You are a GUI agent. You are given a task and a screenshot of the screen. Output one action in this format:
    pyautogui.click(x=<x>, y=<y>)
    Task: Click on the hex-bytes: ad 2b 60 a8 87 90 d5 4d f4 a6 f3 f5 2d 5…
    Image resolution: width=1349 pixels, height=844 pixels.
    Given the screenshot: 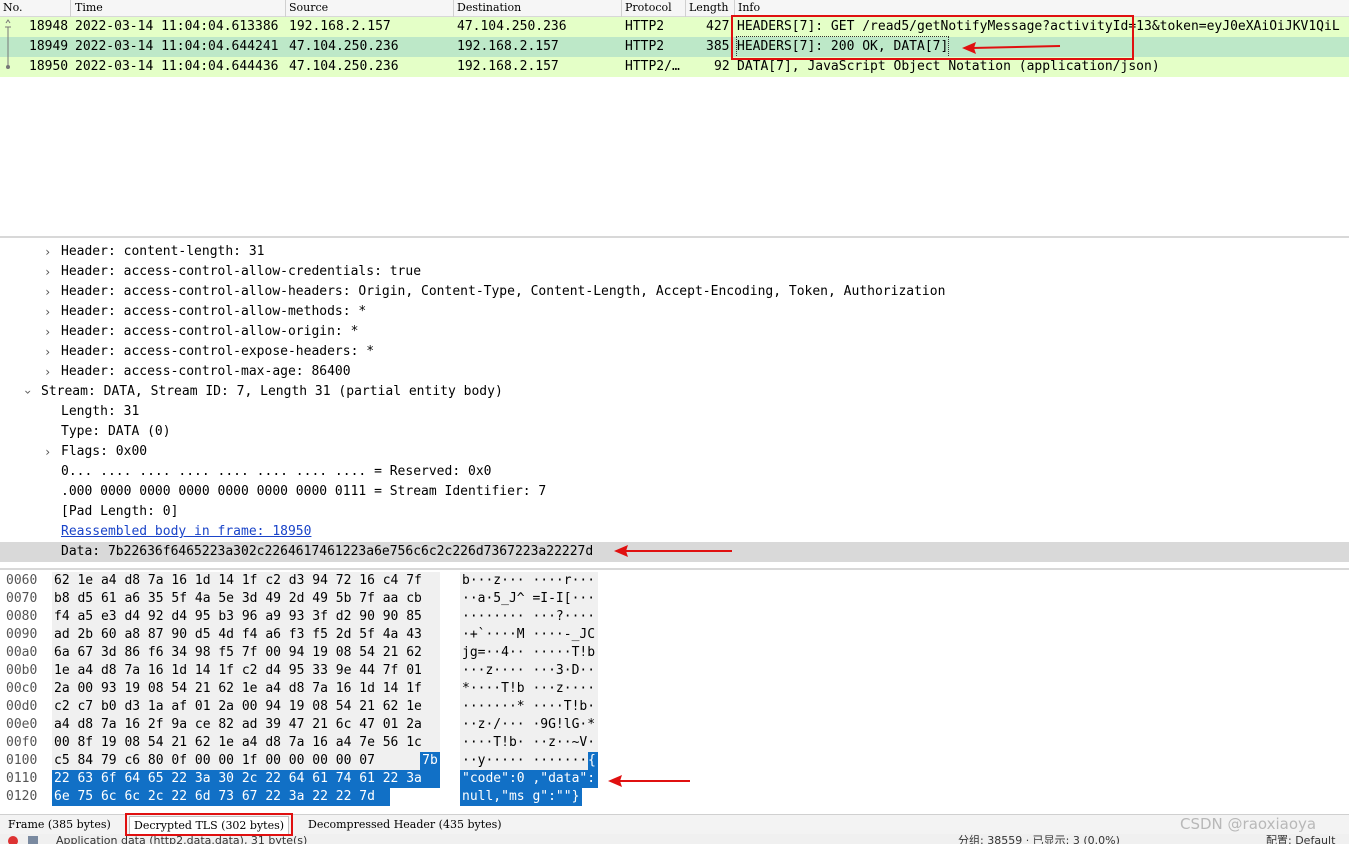 What is the action you would take?
    pyautogui.click(x=238, y=634)
    